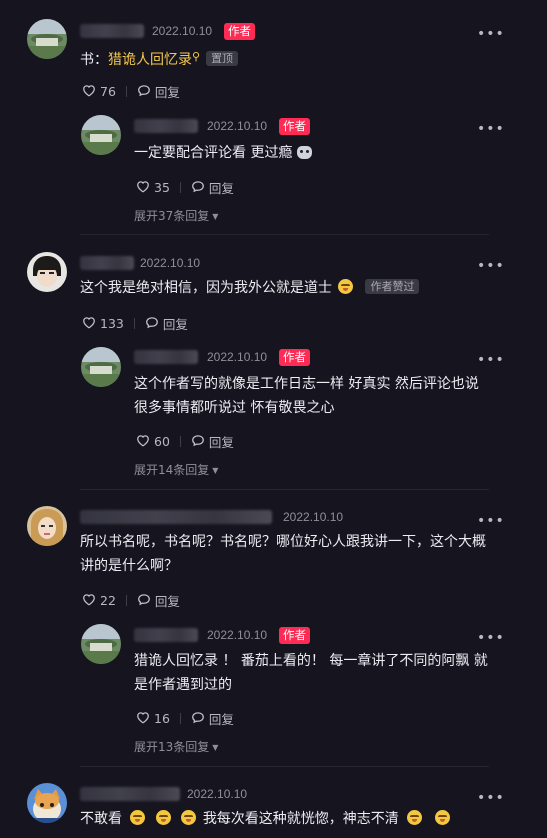 This screenshot has height=838, width=547. What do you see at coordinates (131, 91) in the screenshot?
I see `comment-actions: 76 回复` at bounding box center [131, 91].